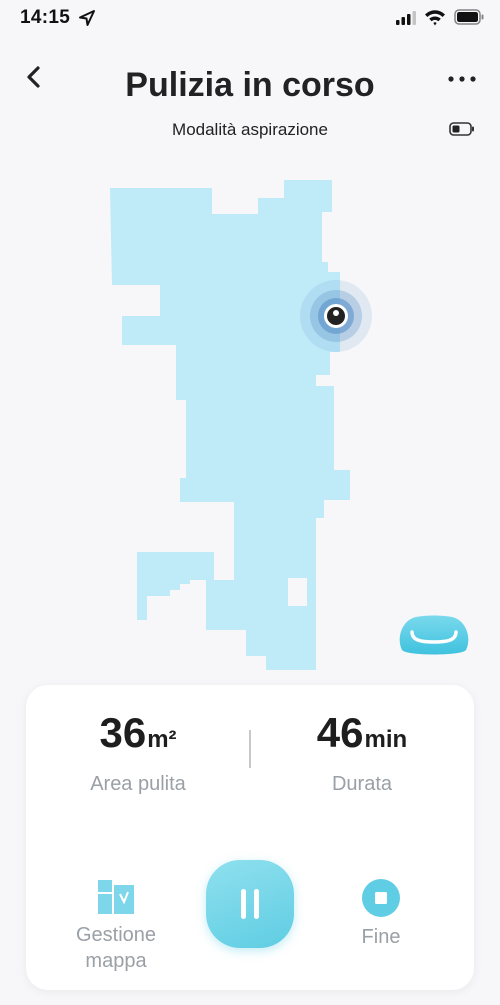 The image size is (500, 1005). Describe the element at coordinates (406, 18) in the screenshot. I see `cellular-signal-icon` at that location.